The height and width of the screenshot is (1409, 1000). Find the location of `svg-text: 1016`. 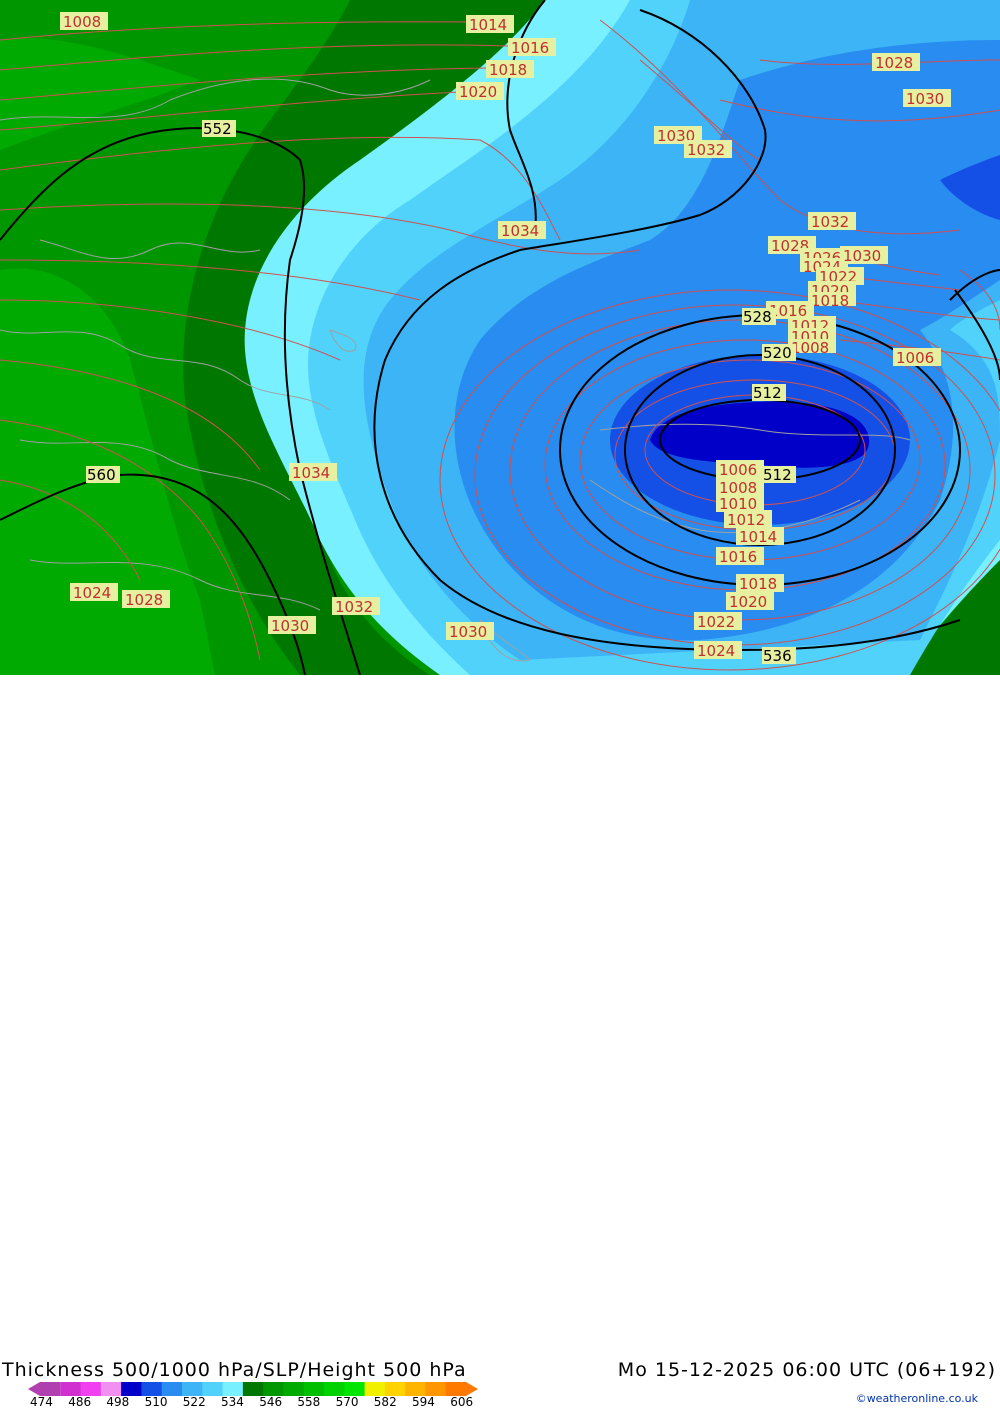

svg-text: 1016 is located at coordinates (530, 48).